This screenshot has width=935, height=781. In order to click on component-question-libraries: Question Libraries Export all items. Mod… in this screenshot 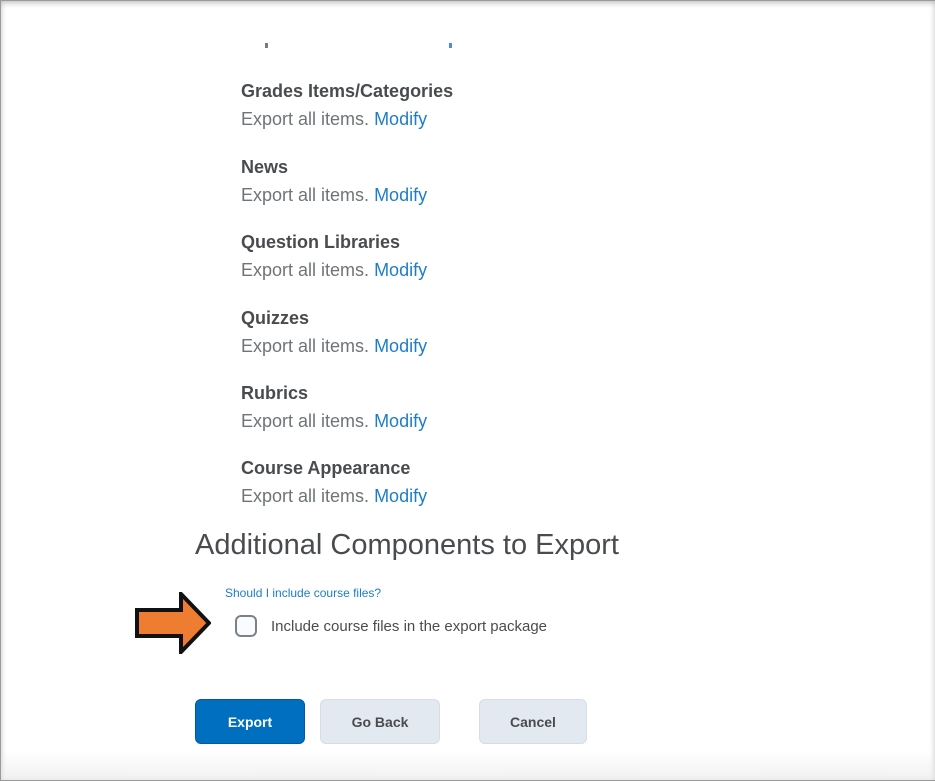, I will do `click(334, 256)`.